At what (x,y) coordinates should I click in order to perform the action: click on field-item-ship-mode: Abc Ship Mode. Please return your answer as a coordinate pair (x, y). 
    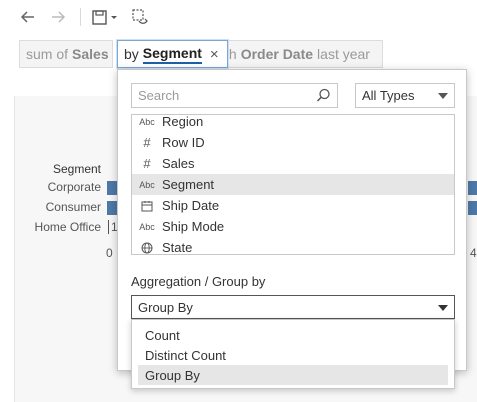
    Looking at the image, I should click on (293, 226).